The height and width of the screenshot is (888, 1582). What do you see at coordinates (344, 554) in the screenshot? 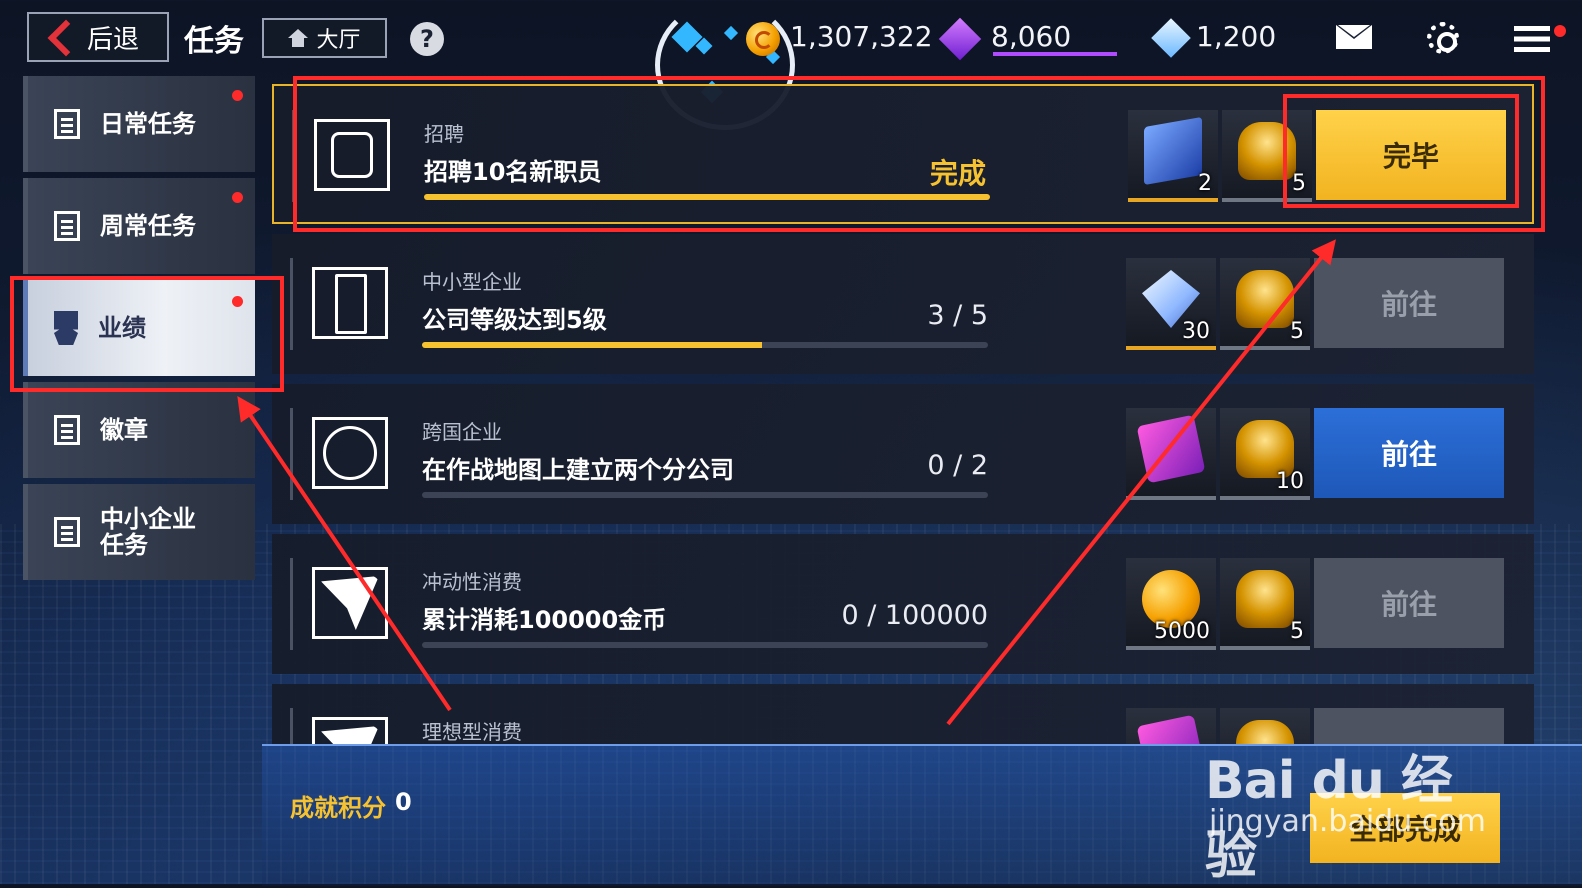
I see `arrow-to-sidebar` at bounding box center [344, 554].